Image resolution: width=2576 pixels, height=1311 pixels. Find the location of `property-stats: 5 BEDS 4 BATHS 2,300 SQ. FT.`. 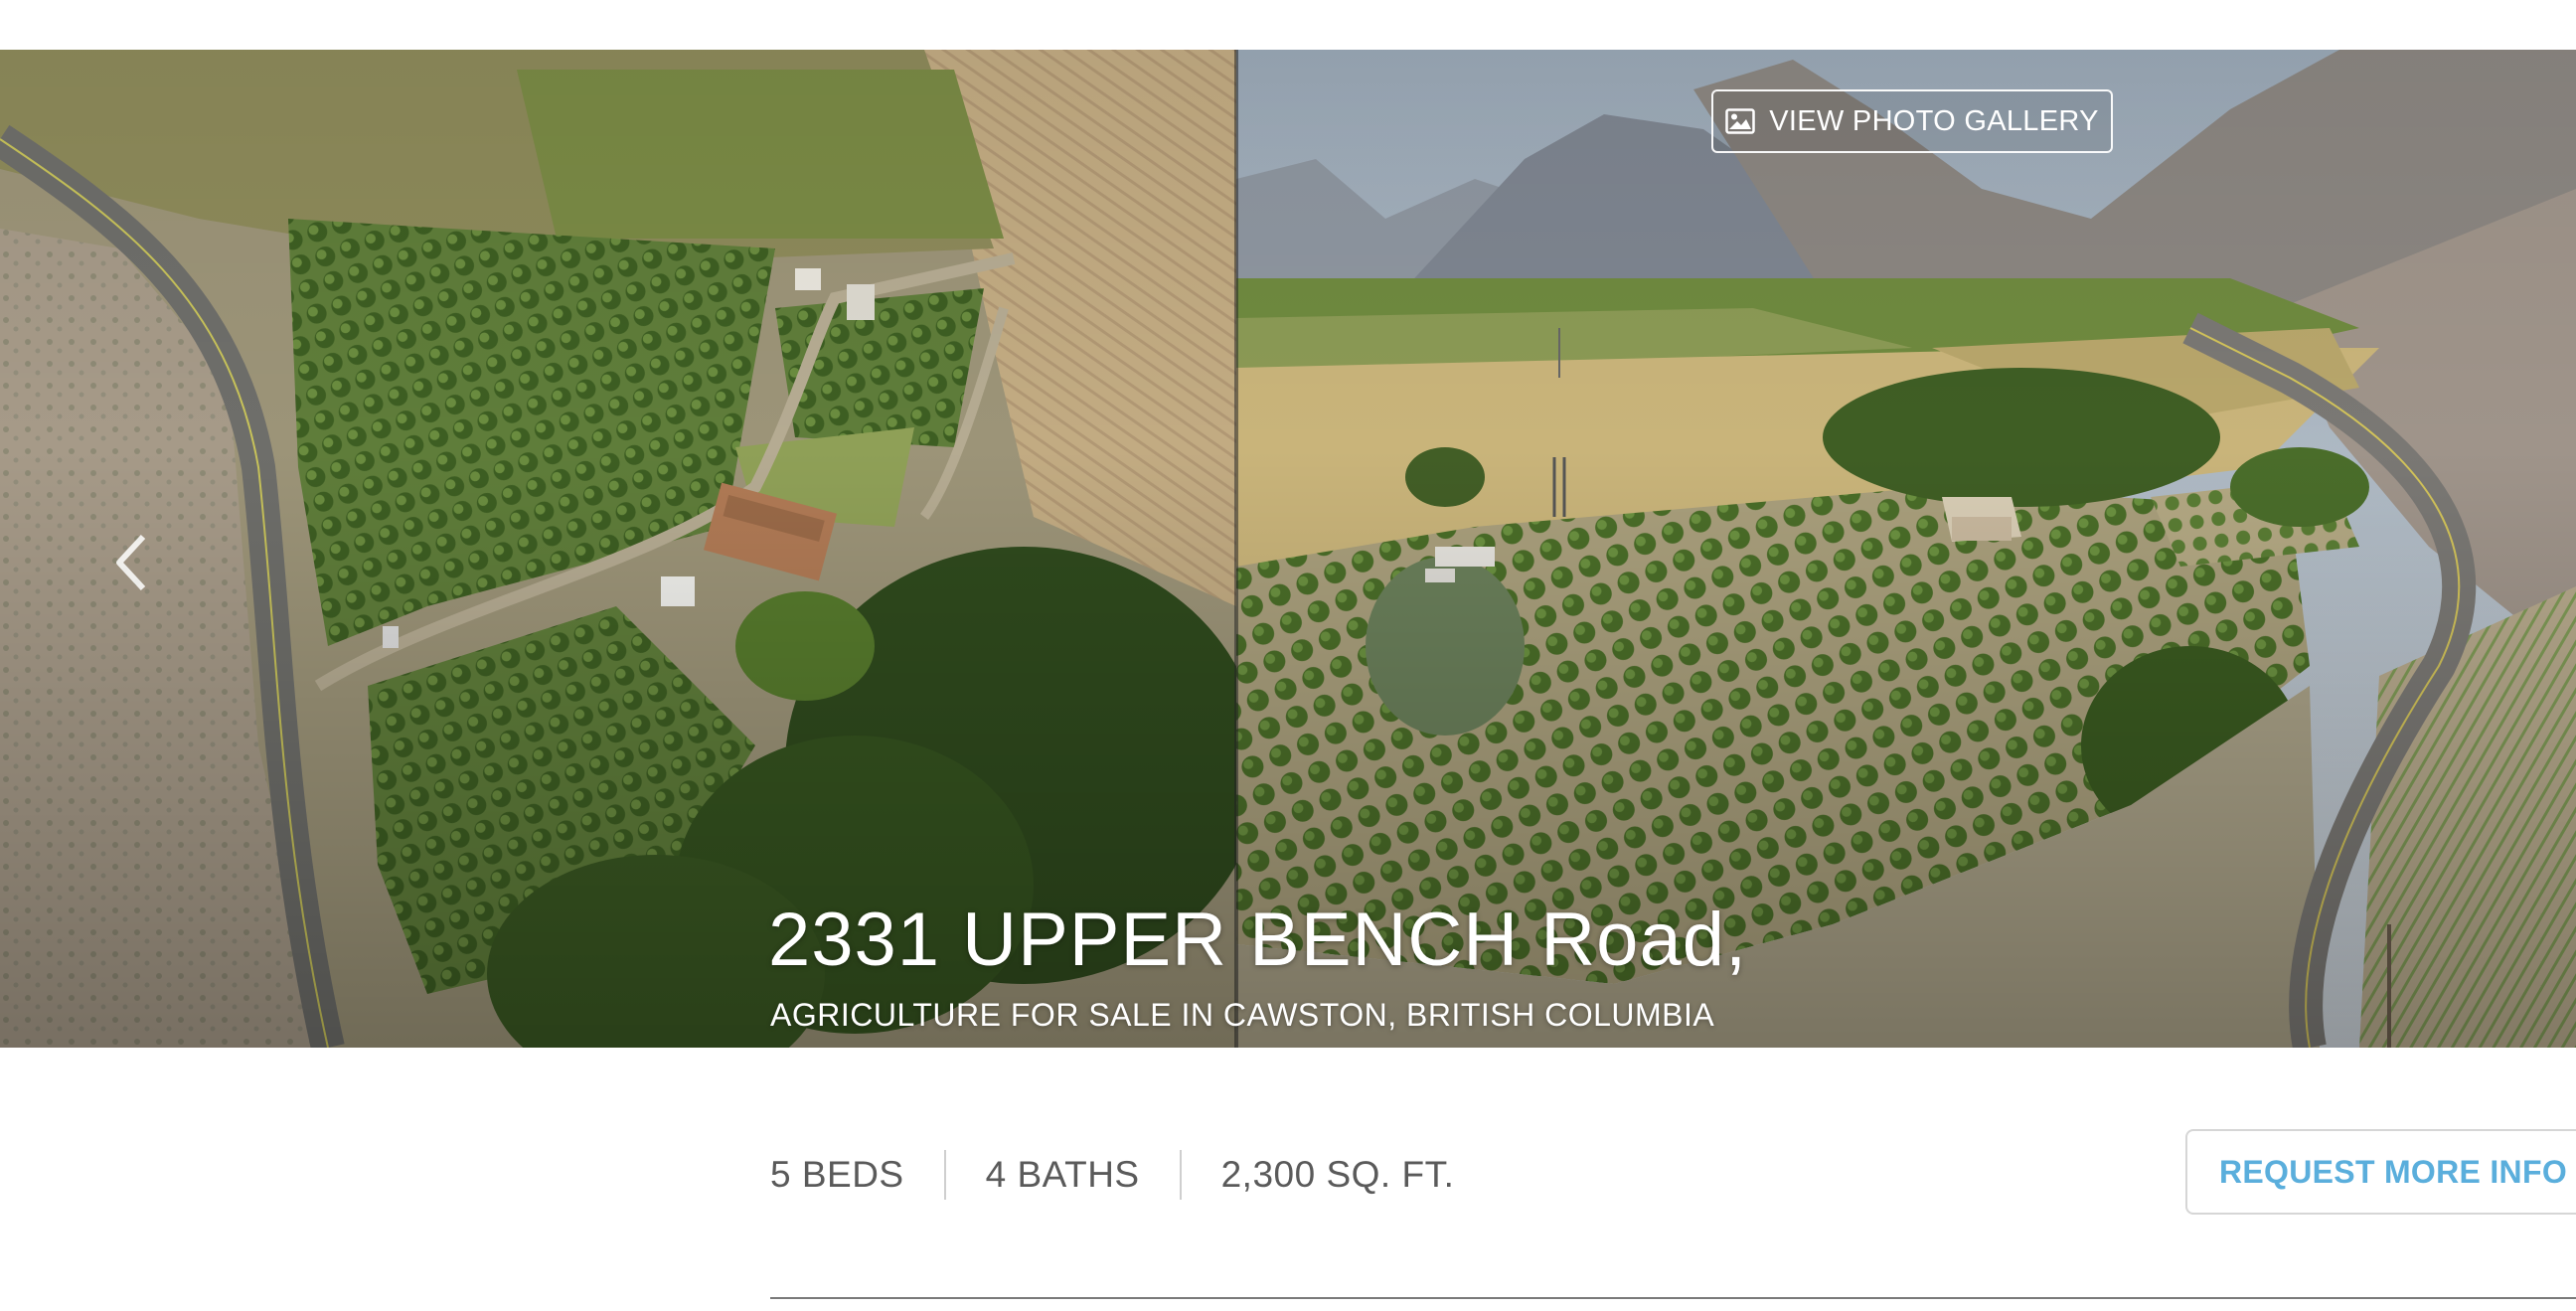

property-stats: 5 BEDS 4 BATHS 2,300 SQ. FT. is located at coordinates (1112, 1175).